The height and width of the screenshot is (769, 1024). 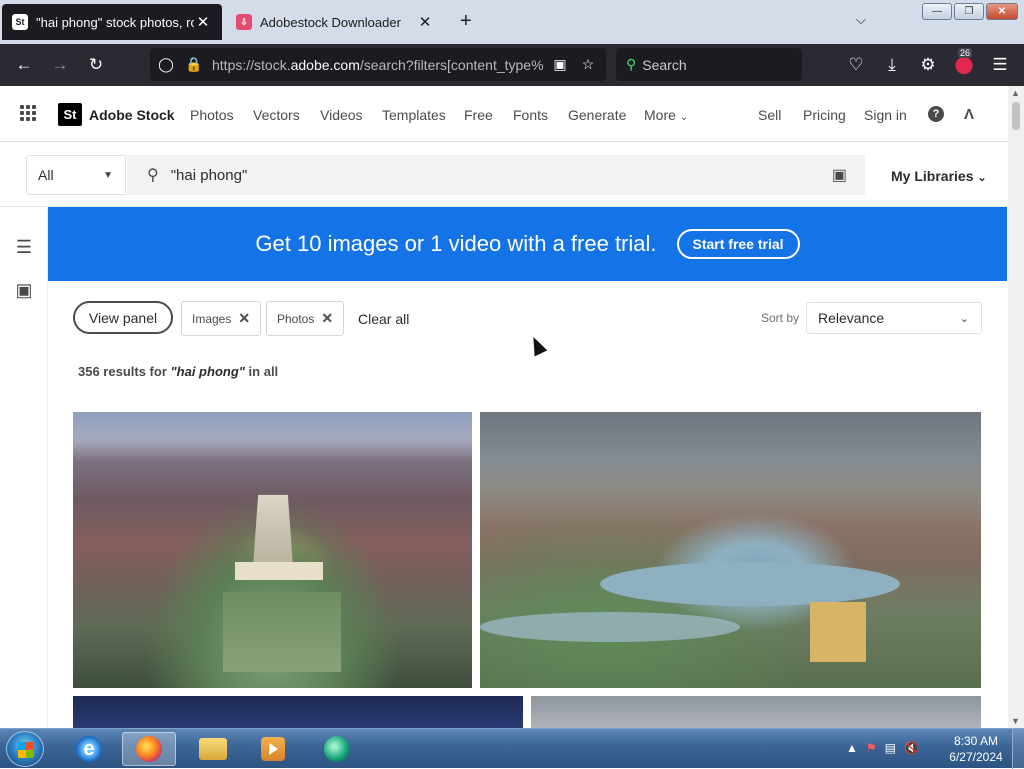 I want to click on adobe-stock-logo: St Adobe Stock, so click(x=116, y=114).